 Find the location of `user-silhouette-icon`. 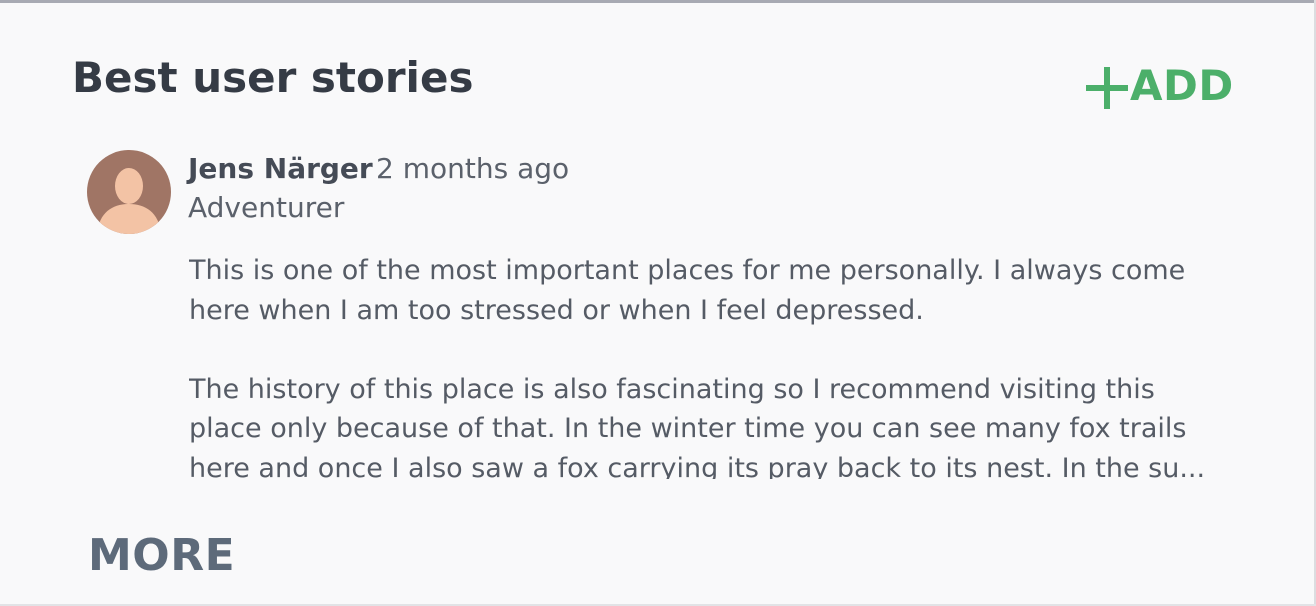

user-silhouette-icon is located at coordinates (129, 201).